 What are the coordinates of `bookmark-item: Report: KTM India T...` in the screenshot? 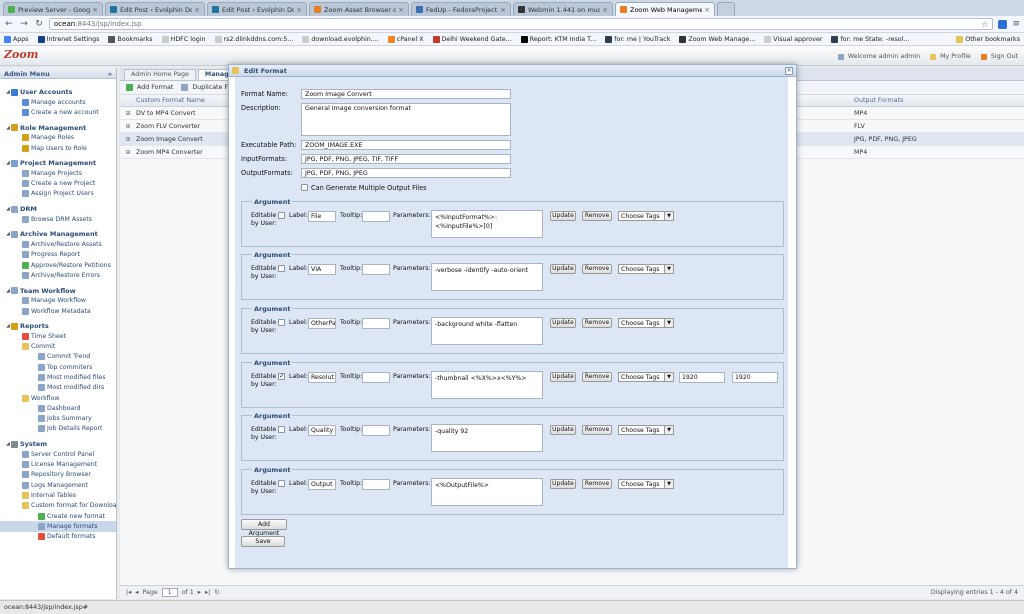 It's located at (558, 39).